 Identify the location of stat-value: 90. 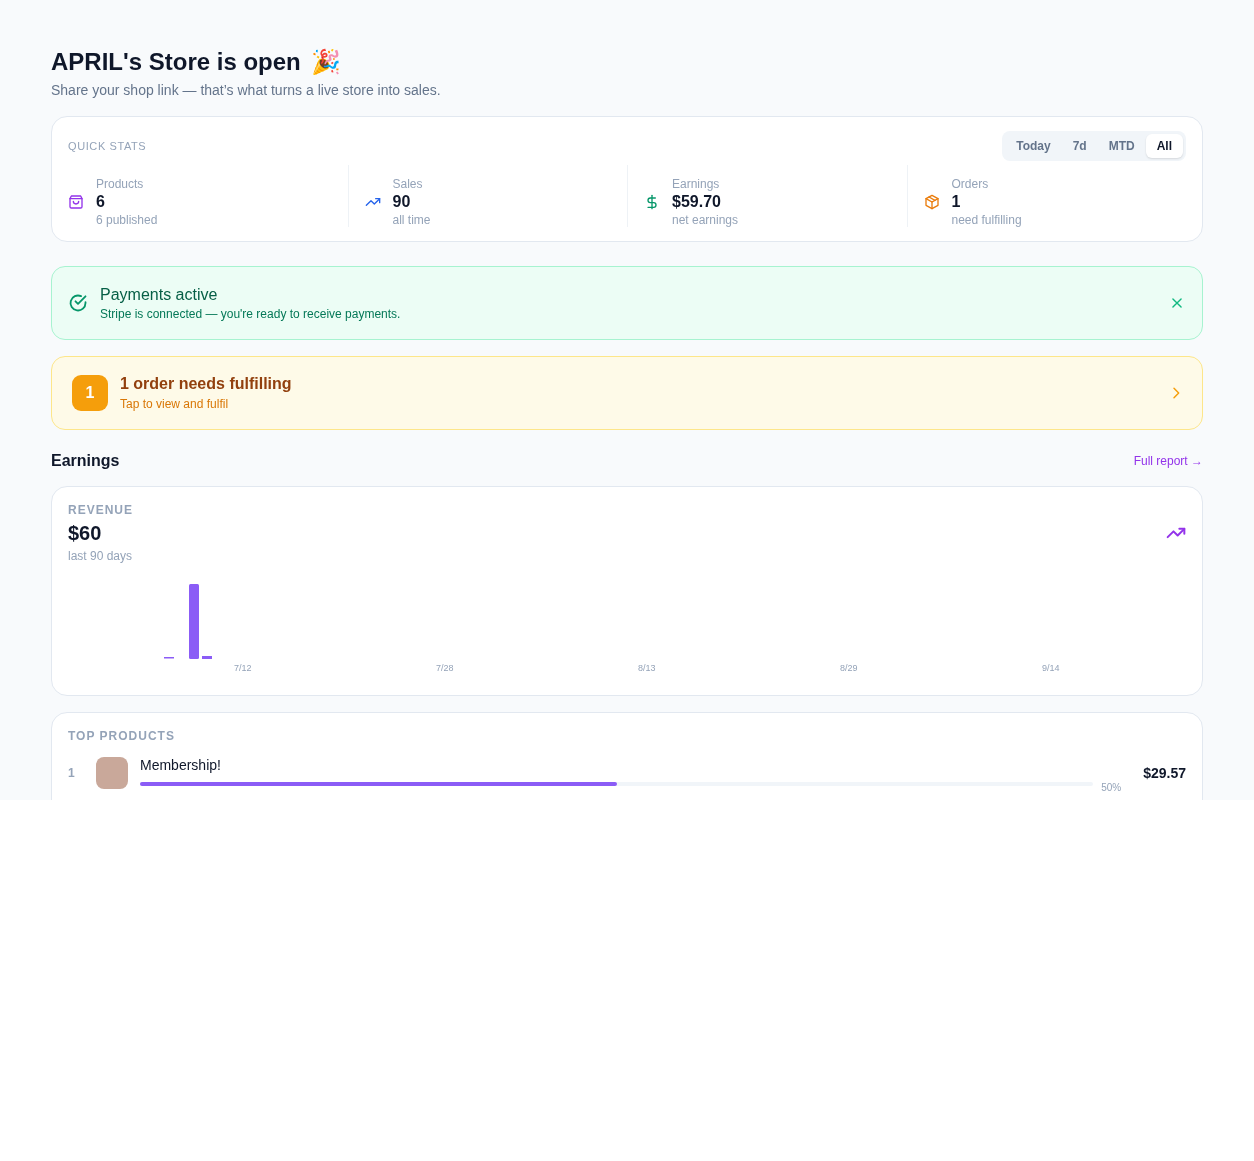
(402, 202).